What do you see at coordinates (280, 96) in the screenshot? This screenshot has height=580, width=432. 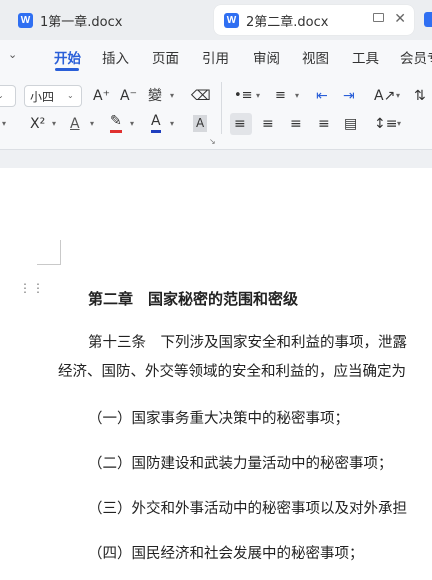 I see `numbered-list-icon: ≡` at bounding box center [280, 96].